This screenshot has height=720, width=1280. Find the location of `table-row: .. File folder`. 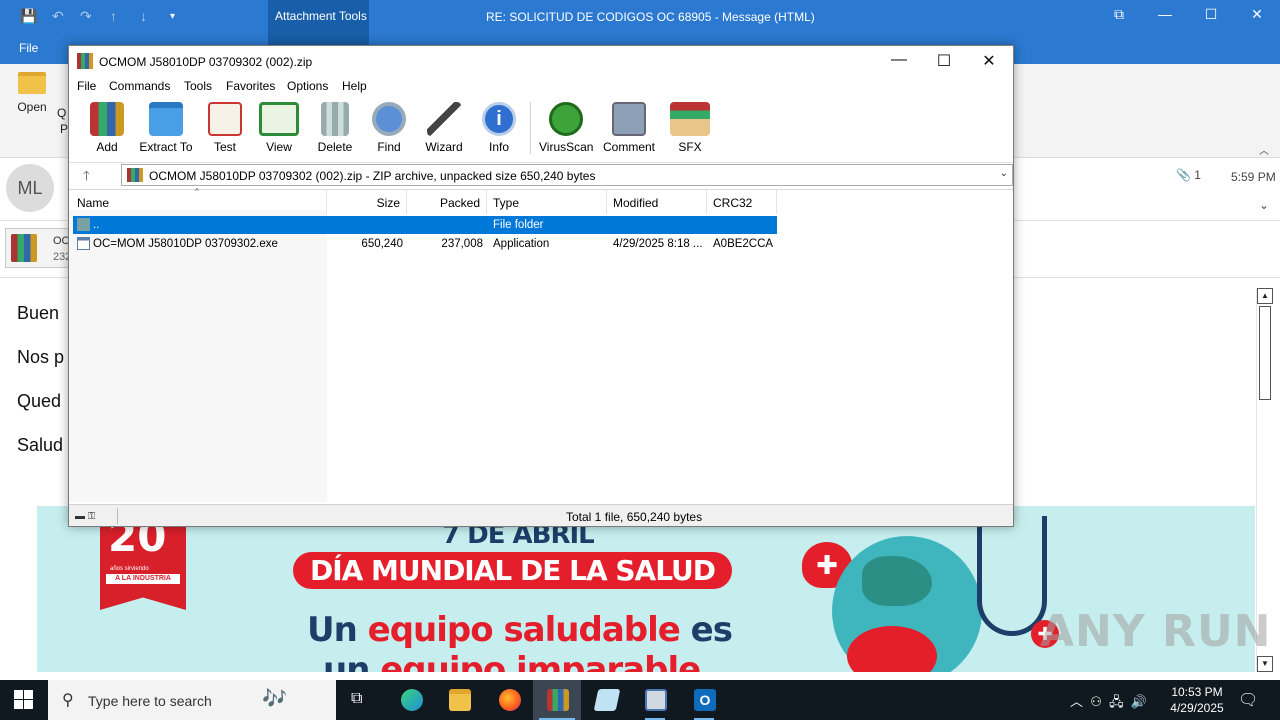

table-row: .. File folder is located at coordinates (425, 225).